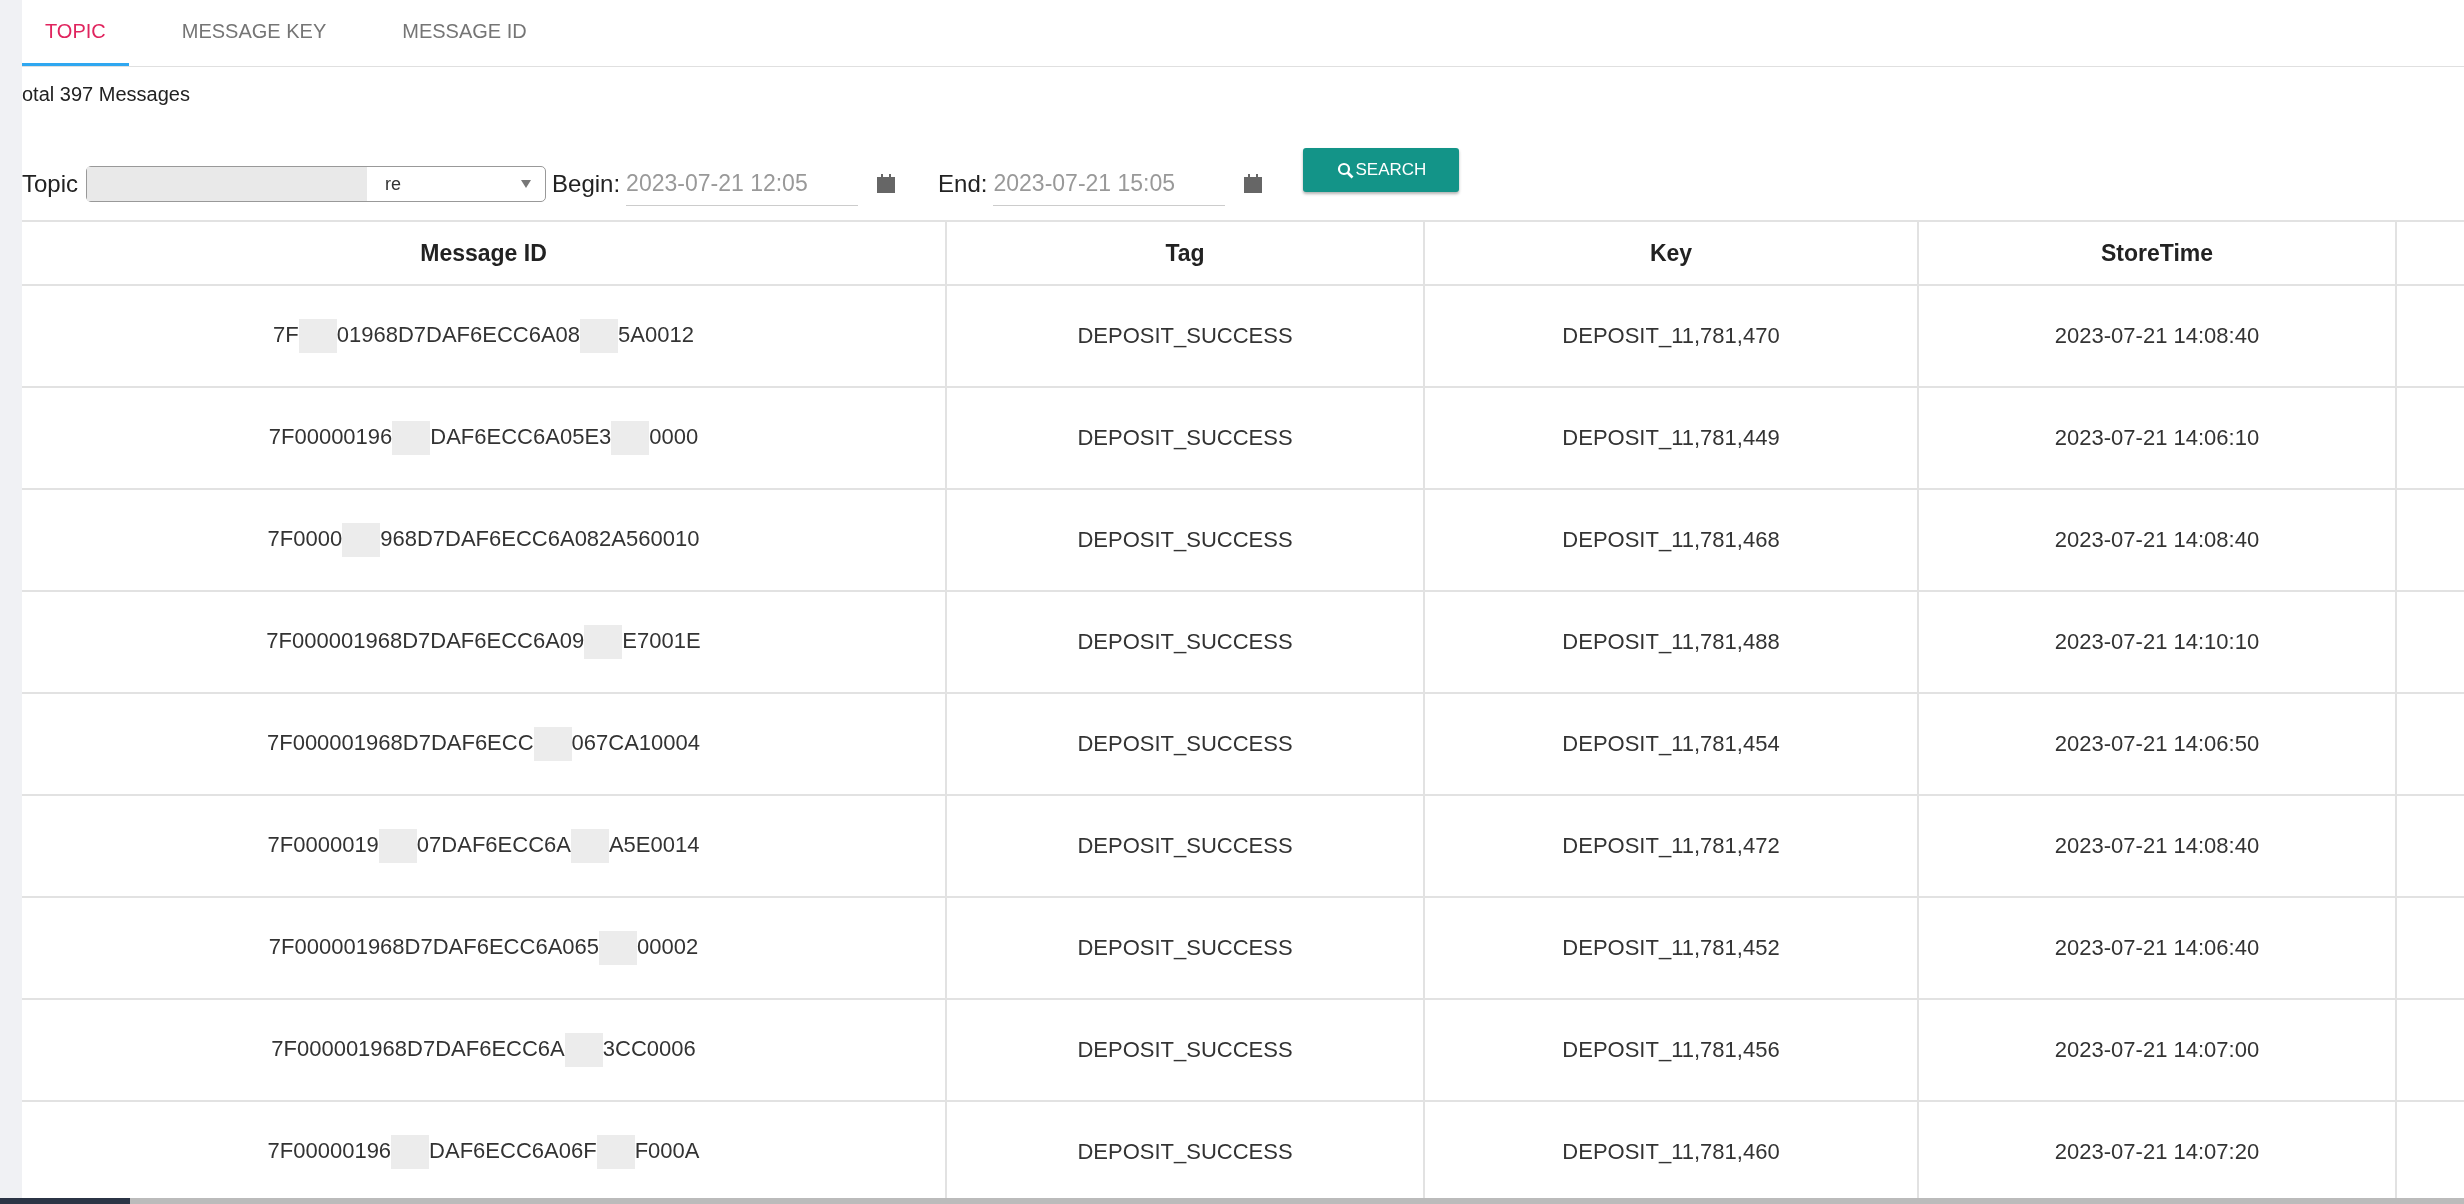  Describe the element at coordinates (2157, 948) in the screenshot. I see `store-time-cell: 2023-07-21 14:06:40` at that location.